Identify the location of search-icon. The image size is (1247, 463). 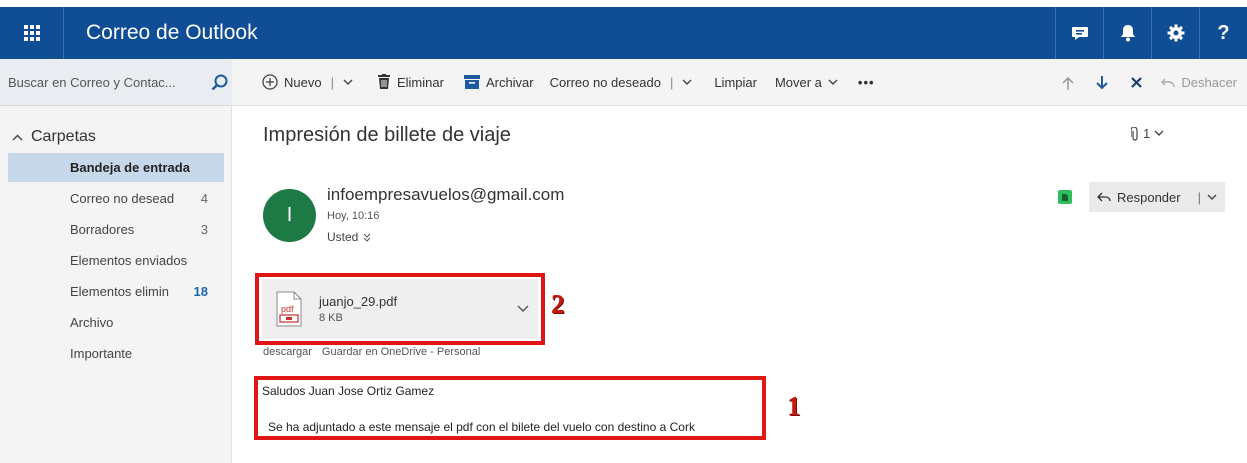
(219, 82).